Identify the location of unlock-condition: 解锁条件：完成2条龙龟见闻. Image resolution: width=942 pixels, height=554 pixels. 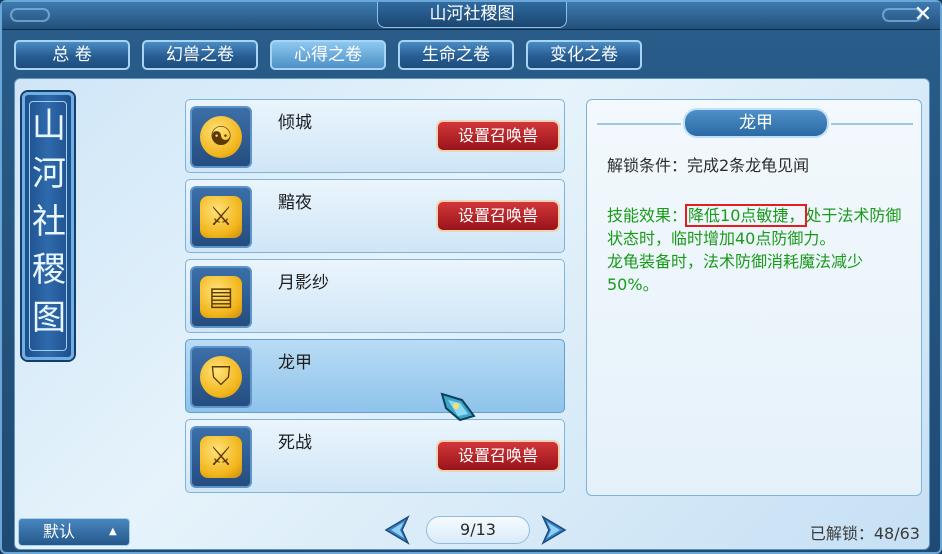
(708, 165).